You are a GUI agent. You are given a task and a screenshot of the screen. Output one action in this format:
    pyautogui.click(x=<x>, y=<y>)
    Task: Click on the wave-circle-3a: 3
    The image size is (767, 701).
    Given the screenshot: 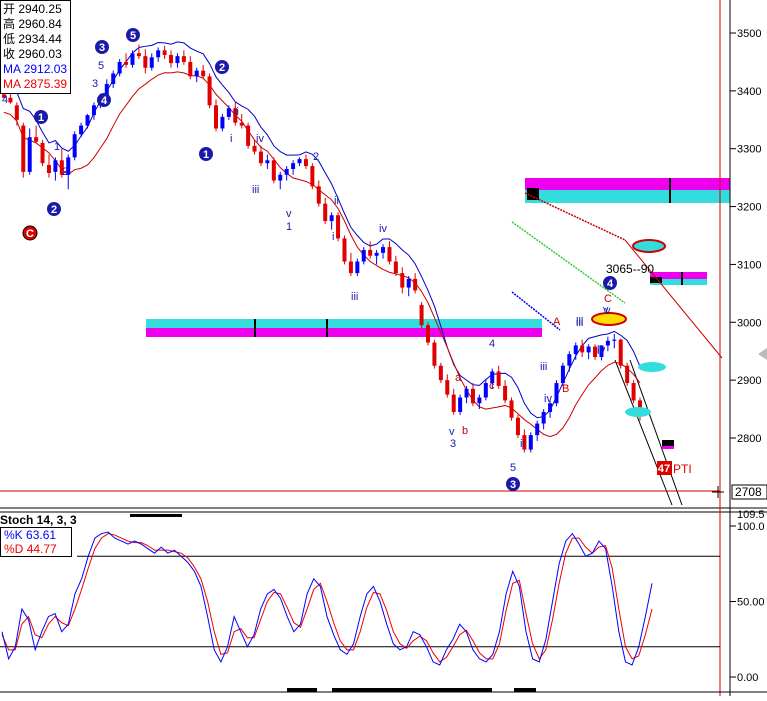 What is the action you would take?
    pyautogui.click(x=102, y=47)
    